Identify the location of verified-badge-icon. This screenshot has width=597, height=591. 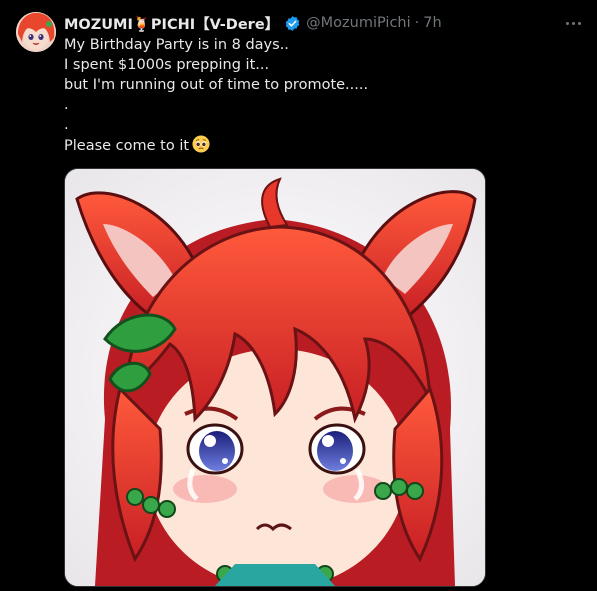
(292, 23).